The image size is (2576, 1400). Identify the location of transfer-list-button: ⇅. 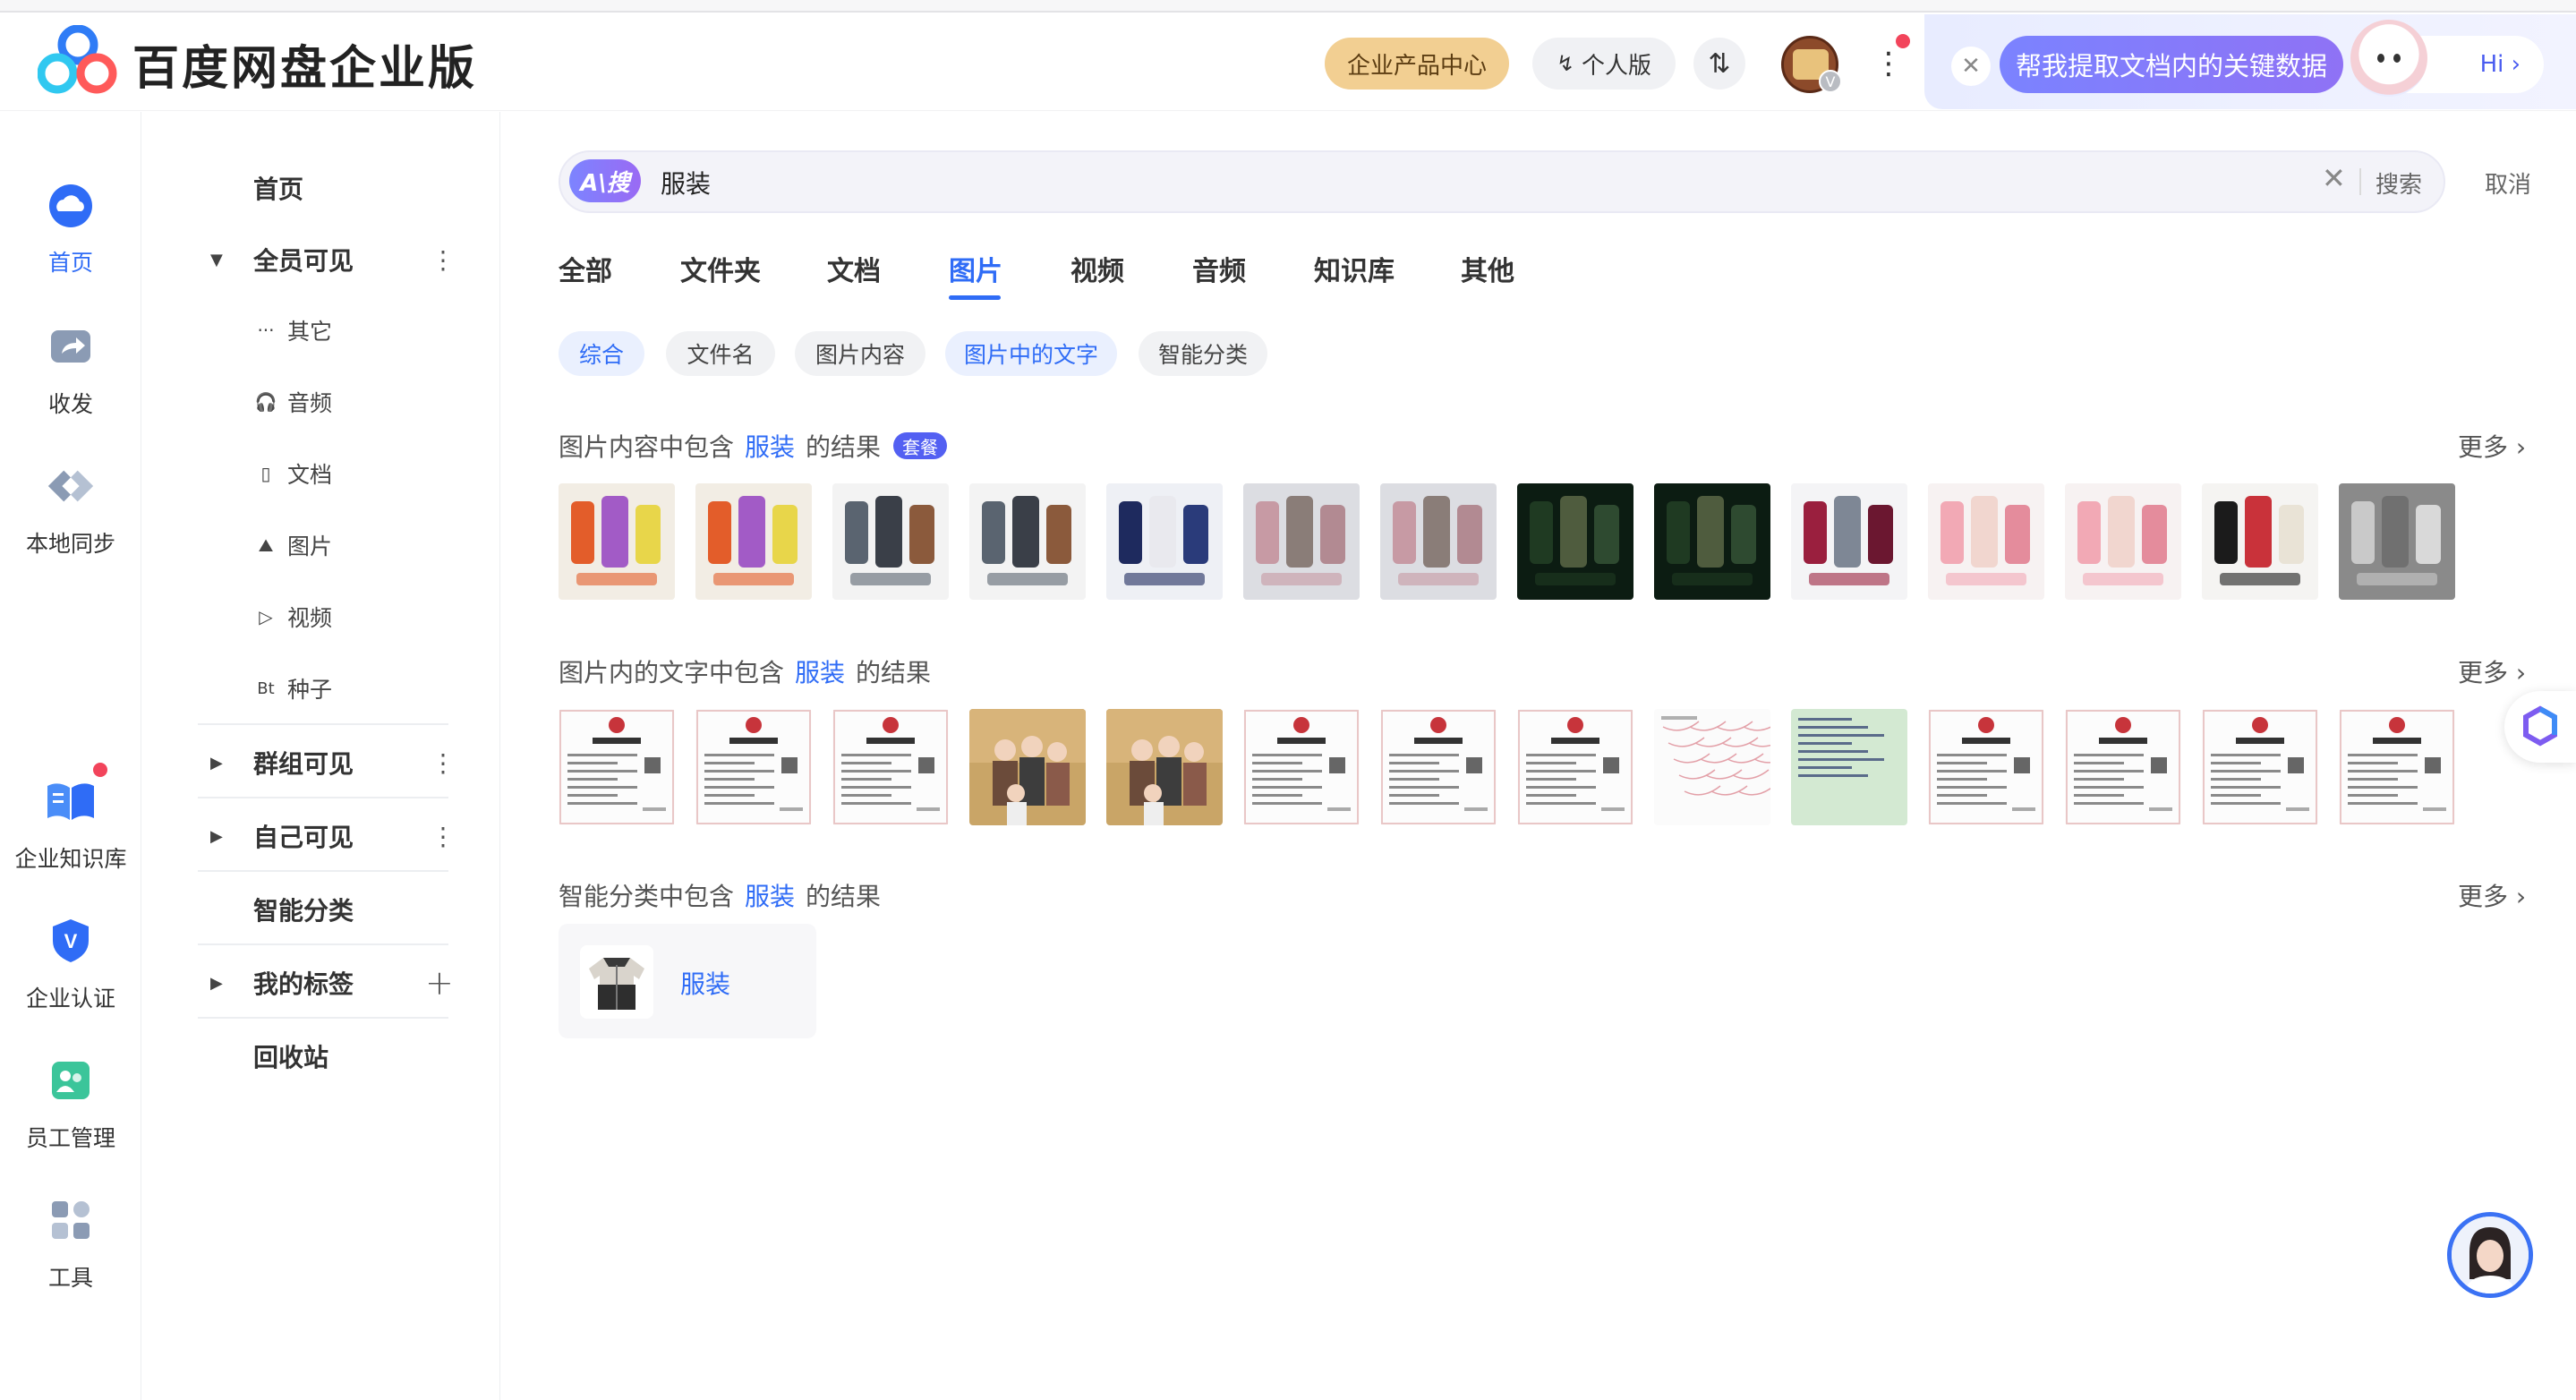
(1719, 64).